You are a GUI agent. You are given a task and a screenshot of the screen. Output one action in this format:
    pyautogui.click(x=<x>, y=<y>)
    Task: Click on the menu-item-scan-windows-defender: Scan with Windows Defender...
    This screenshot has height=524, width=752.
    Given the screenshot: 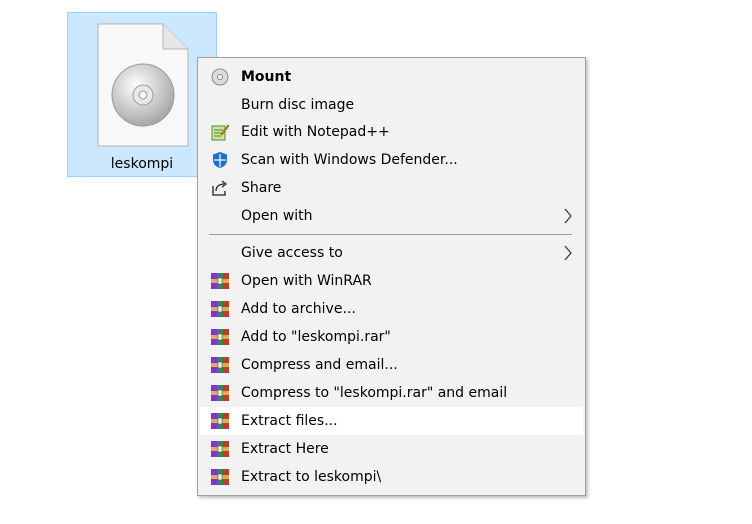 What is the action you would take?
    pyautogui.click(x=391, y=160)
    